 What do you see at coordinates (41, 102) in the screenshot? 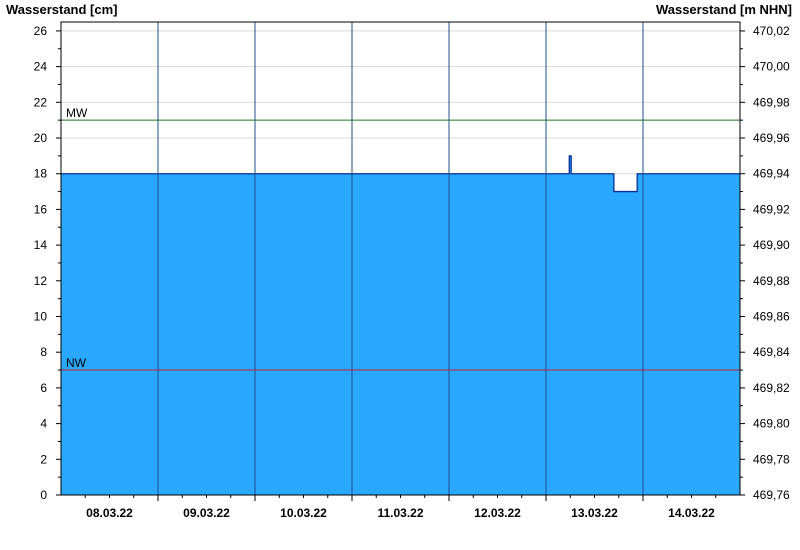
I see `y-tick-label: 22` at bounding box center [41, 102].